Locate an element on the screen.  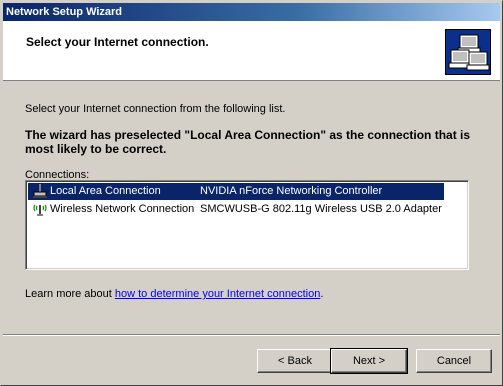
window-title: Network Setup Wizard is located at coordinates (64, 12).